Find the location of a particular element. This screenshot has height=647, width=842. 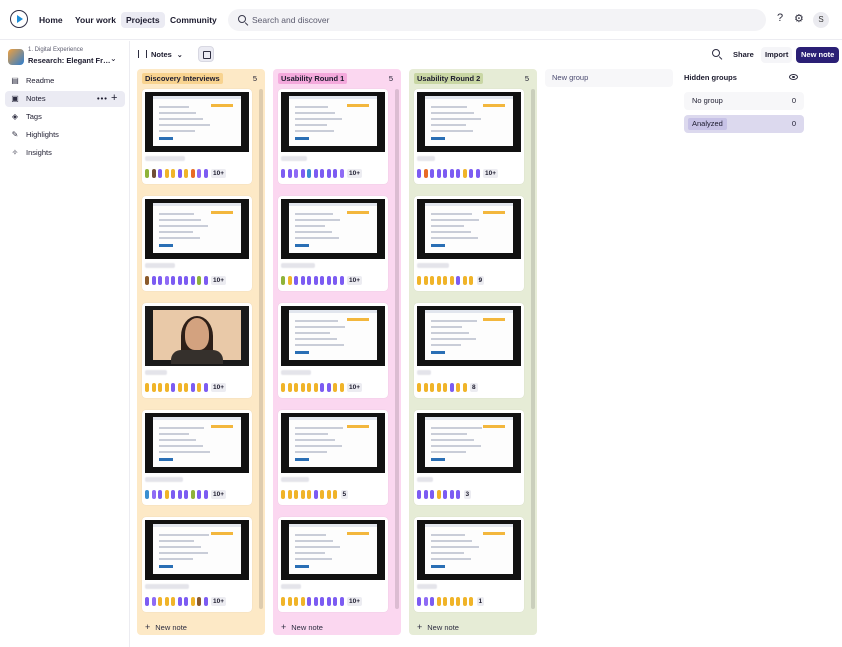

note-card: 8 is located at coordinates (469, 350).